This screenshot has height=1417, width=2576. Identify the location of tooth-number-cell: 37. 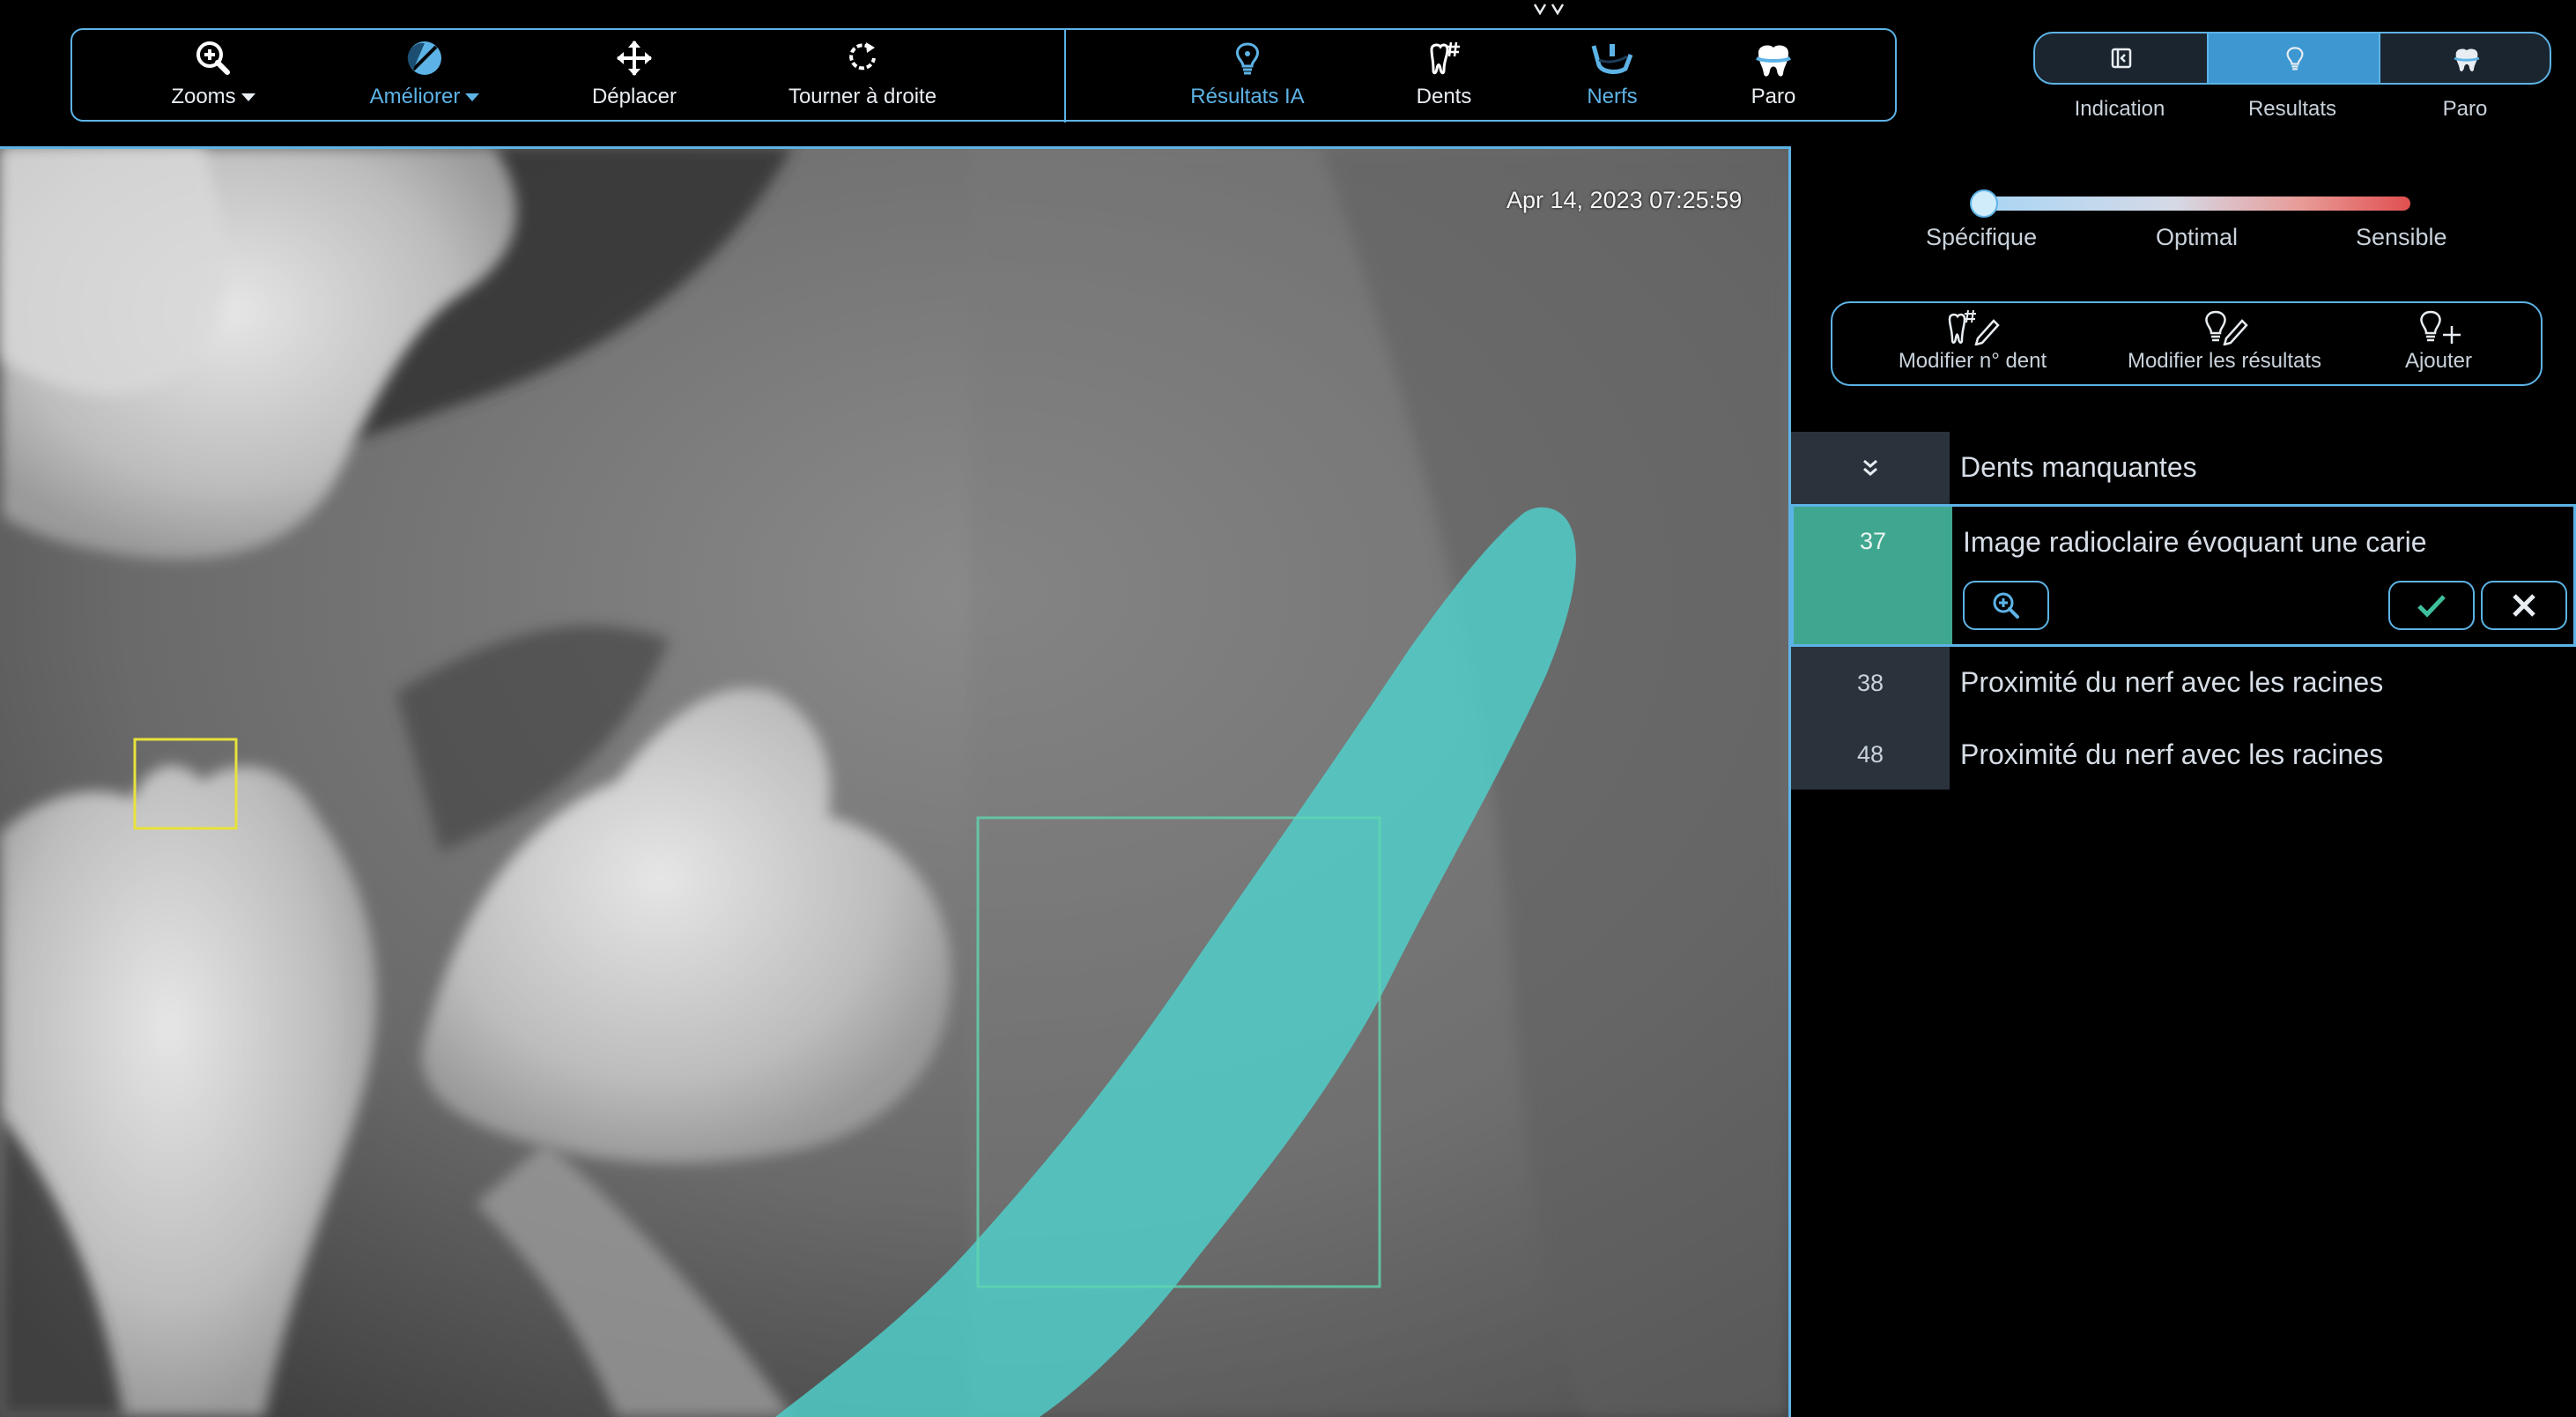
(1873, 576).